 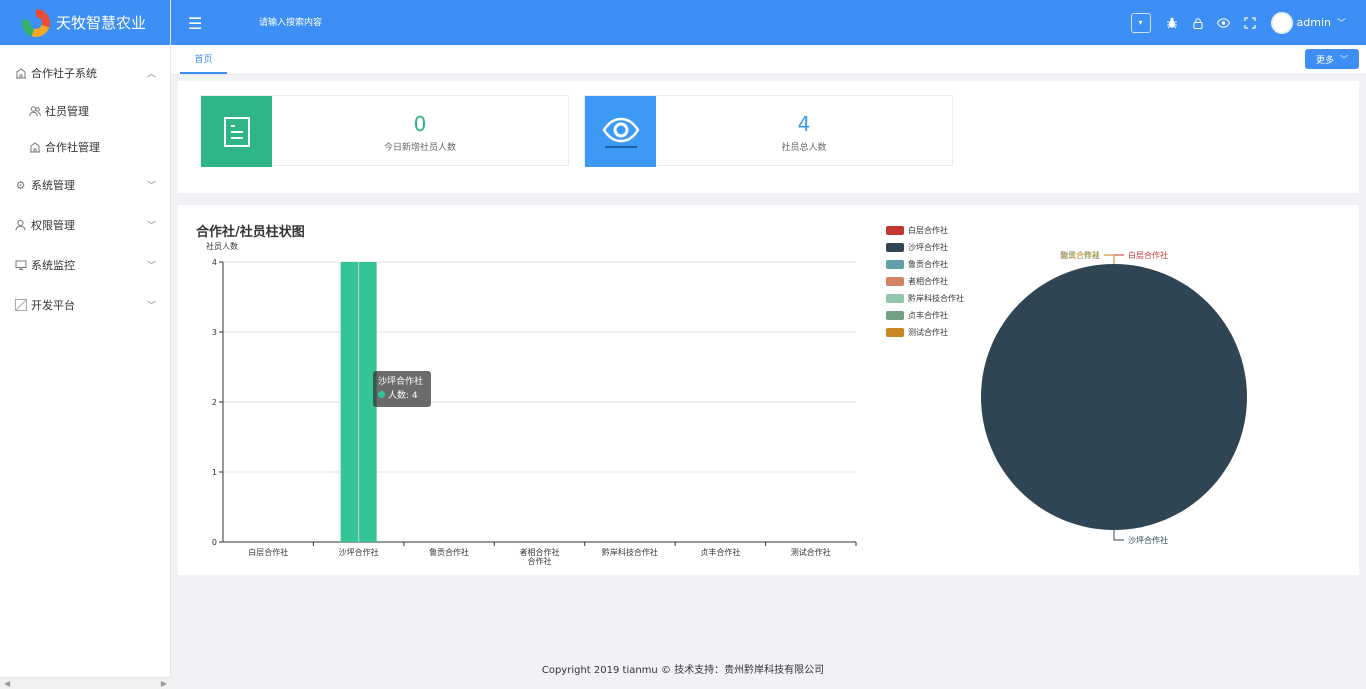 What do you see at coordinates (1250, 23) in the screenshot?
I see `fullscreen-icon` at bounding box center [1250, 23].